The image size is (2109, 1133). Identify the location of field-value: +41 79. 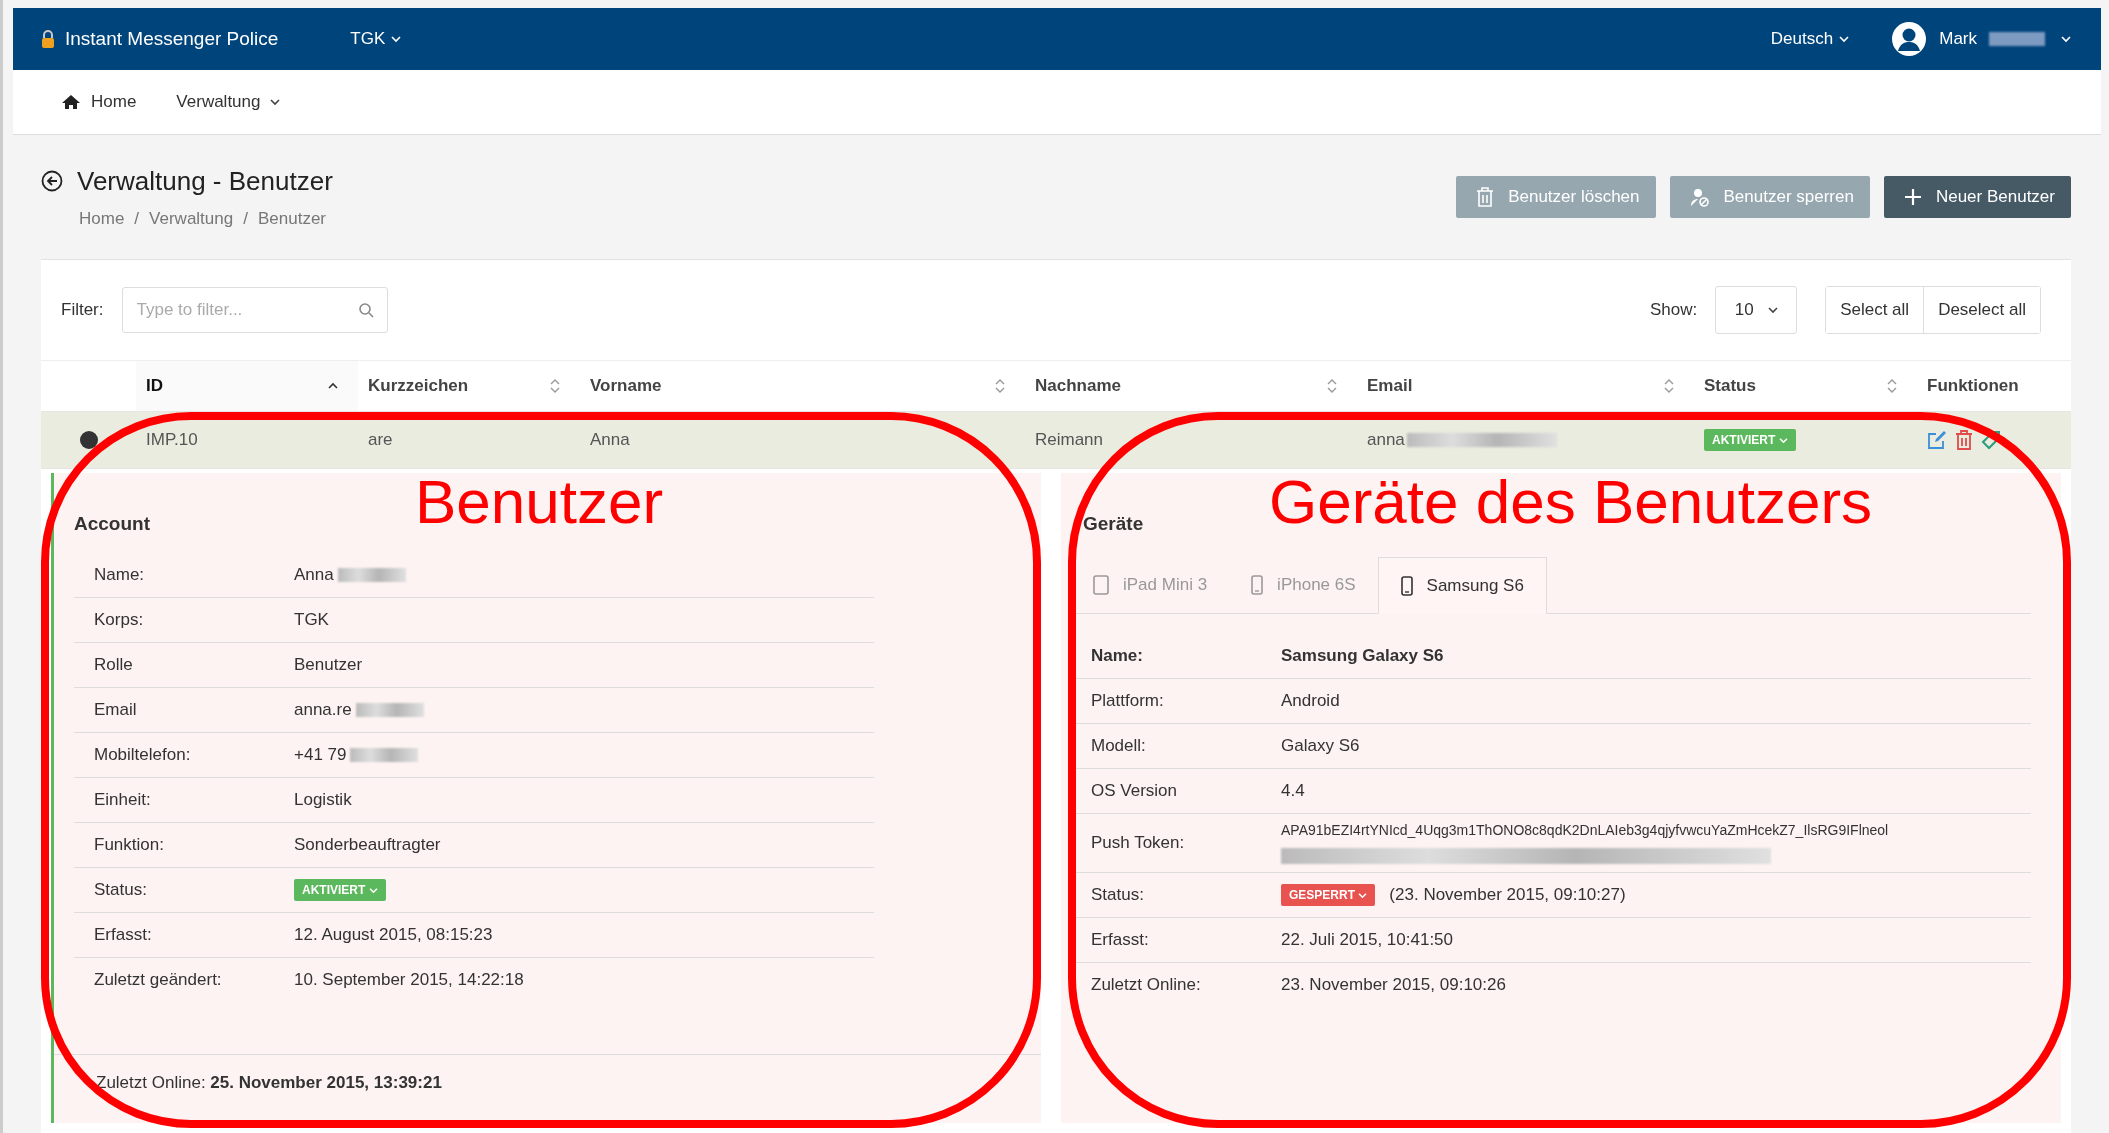
(320, 755).